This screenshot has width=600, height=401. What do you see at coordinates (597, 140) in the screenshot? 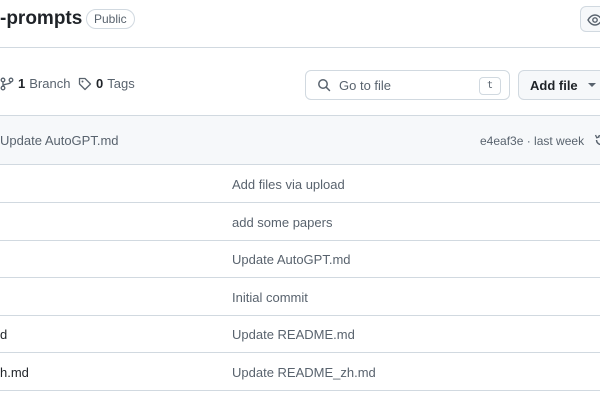
I see `history-icon` at bounding box center [597, 140].